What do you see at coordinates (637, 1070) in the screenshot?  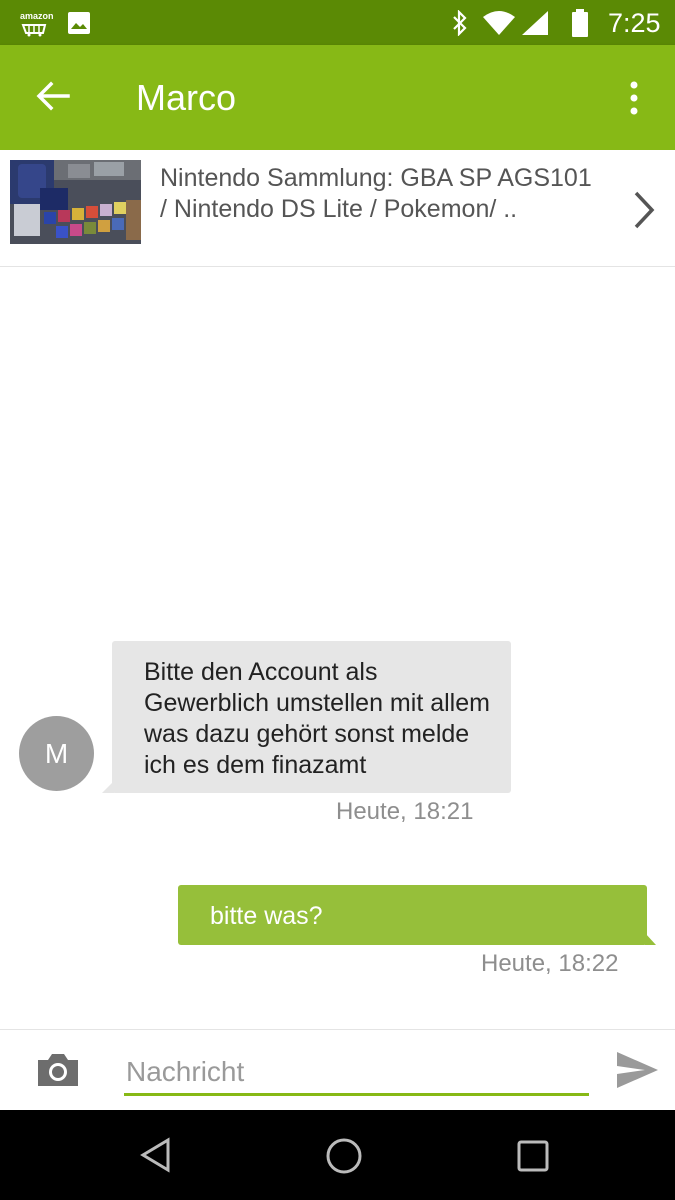 I see `send-icon` at bounding box center [637, 1070].